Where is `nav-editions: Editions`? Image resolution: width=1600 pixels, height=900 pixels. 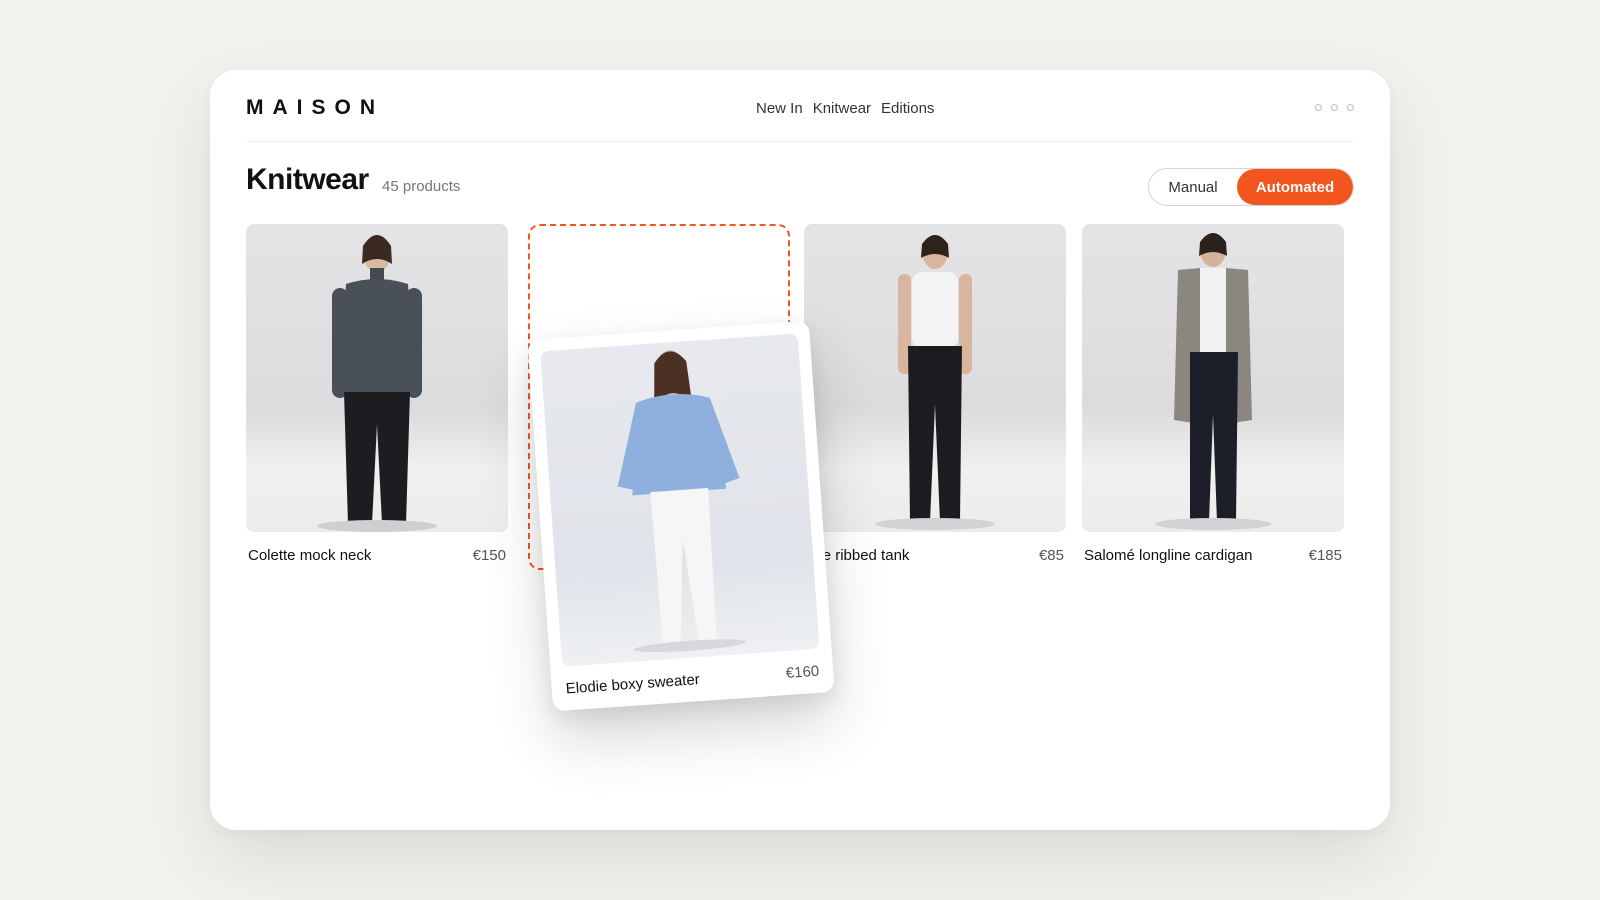 nav-editions: Editions is located at coordinates (907, 108).